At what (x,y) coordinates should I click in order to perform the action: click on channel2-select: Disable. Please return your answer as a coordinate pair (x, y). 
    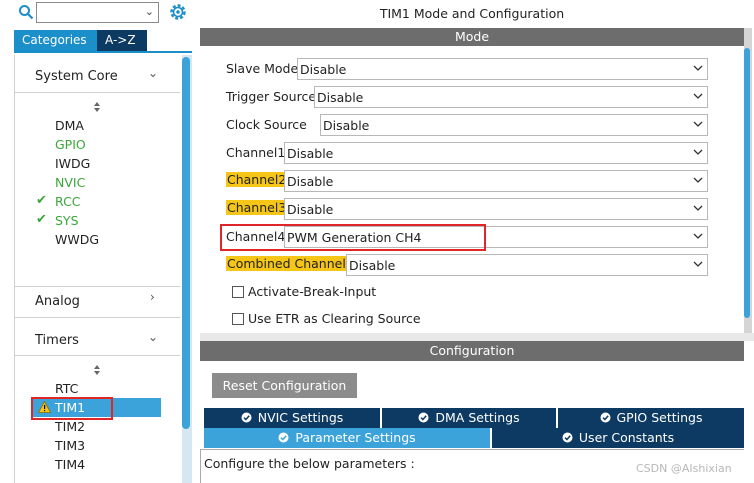
    Looking at the image, I should click on (496, 181).